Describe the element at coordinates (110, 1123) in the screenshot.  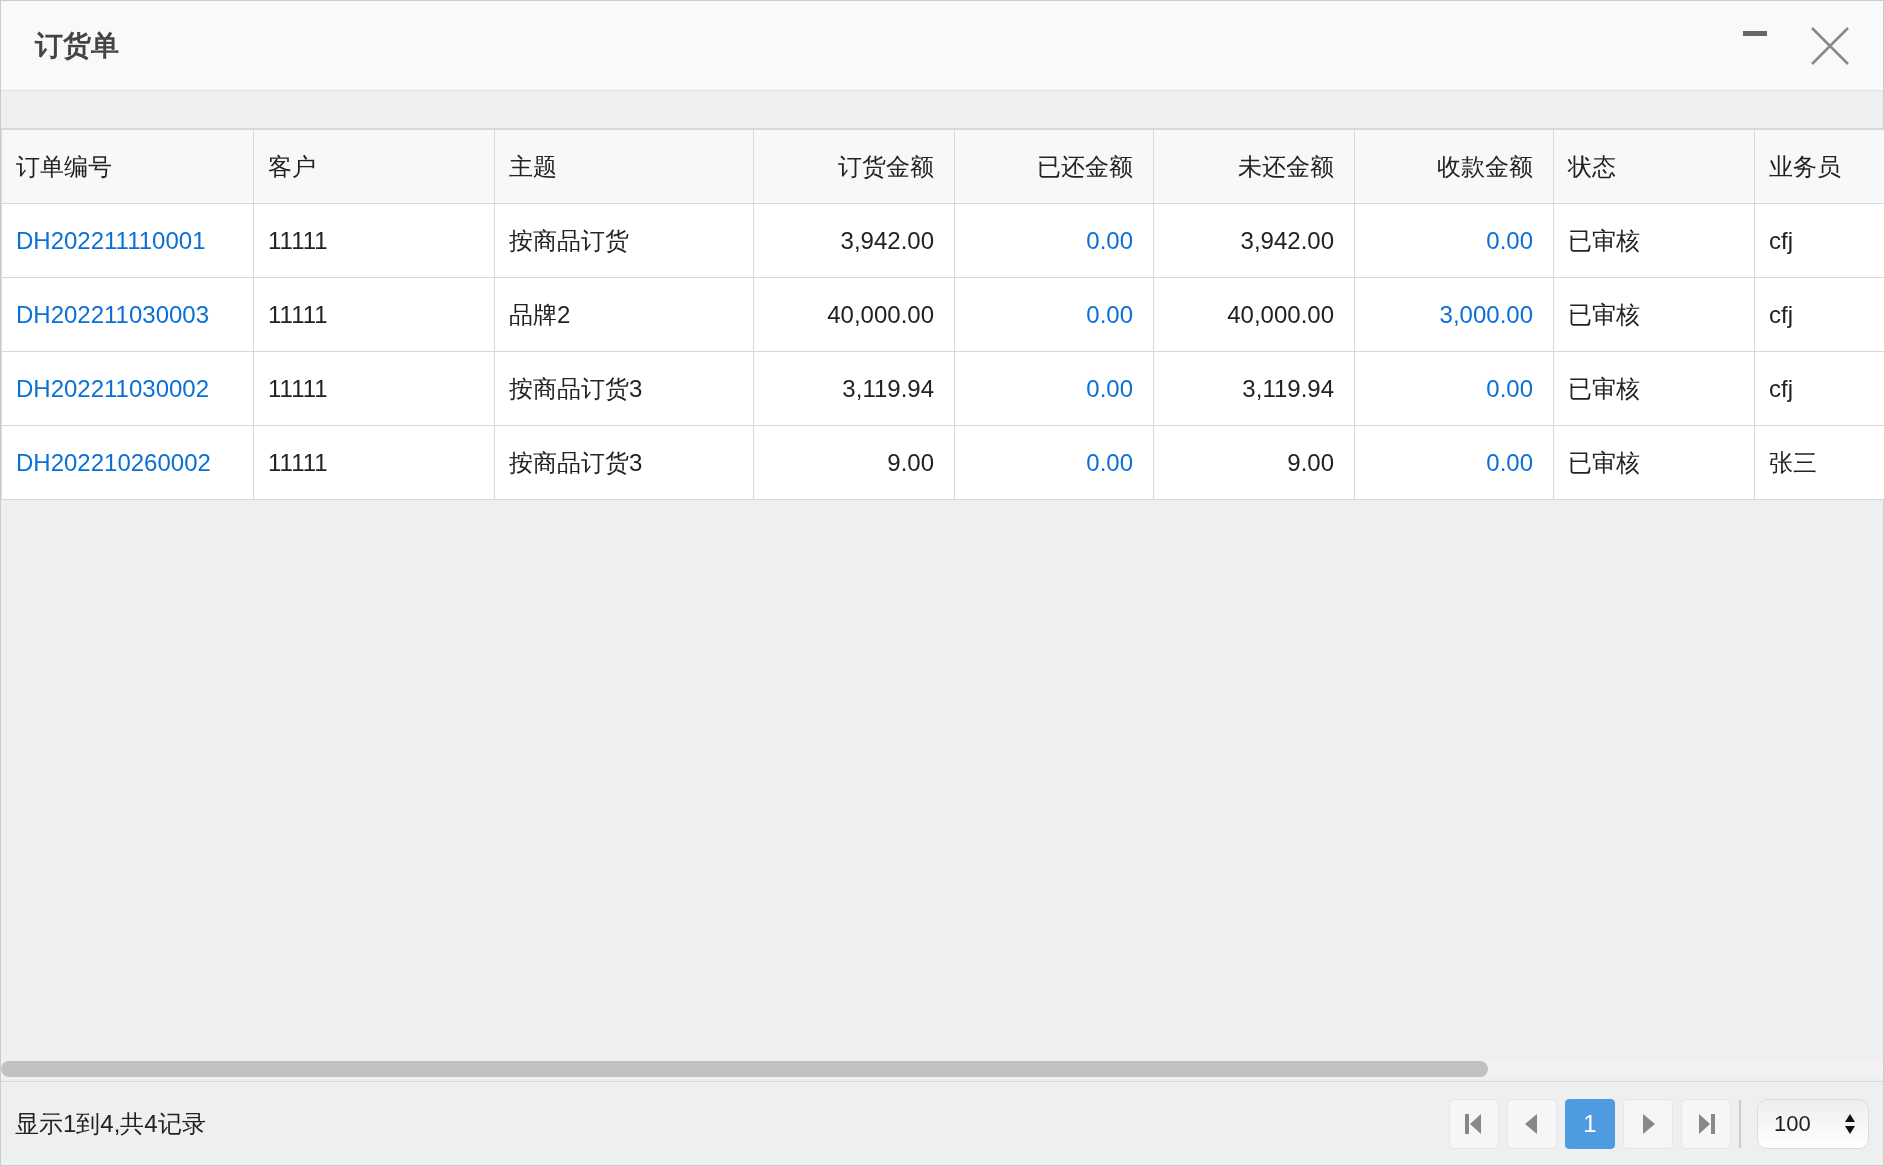
I see `record-summary: 显示1到4,共4记录` at that location.